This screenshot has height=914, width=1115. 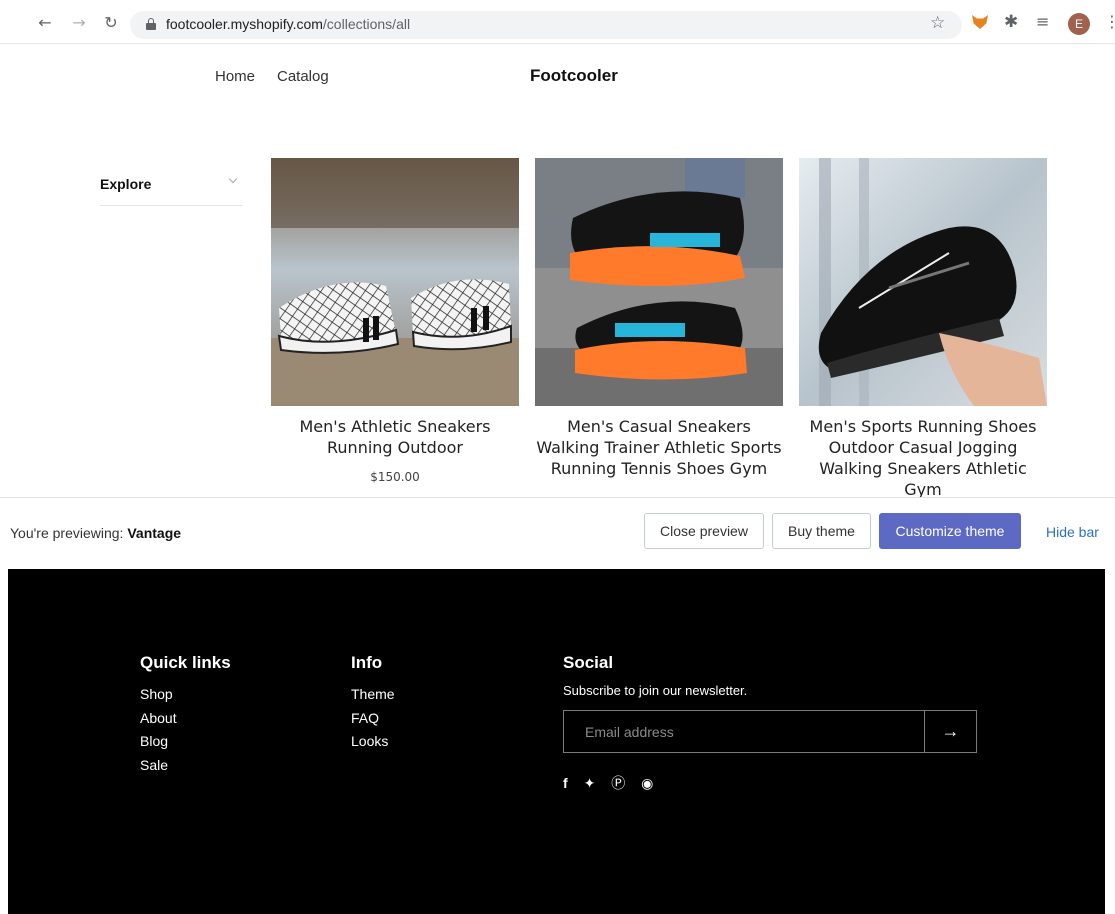 I want to click on email-input, so click(x=744, y=731).